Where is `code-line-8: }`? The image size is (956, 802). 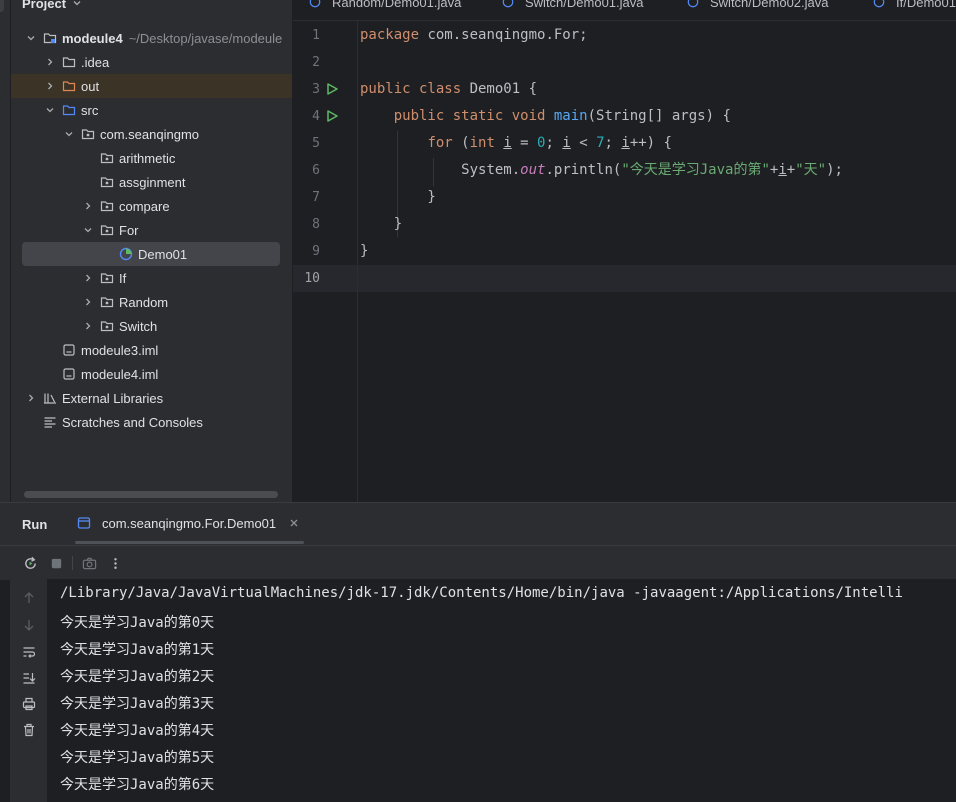 code-line-8: } is located at coordinates (381, 224).